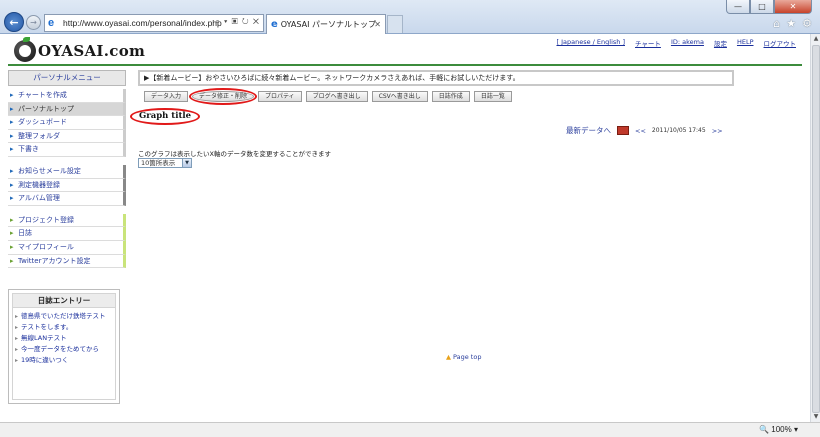  I want to click on chart-link: チャート, so click(648, 43).